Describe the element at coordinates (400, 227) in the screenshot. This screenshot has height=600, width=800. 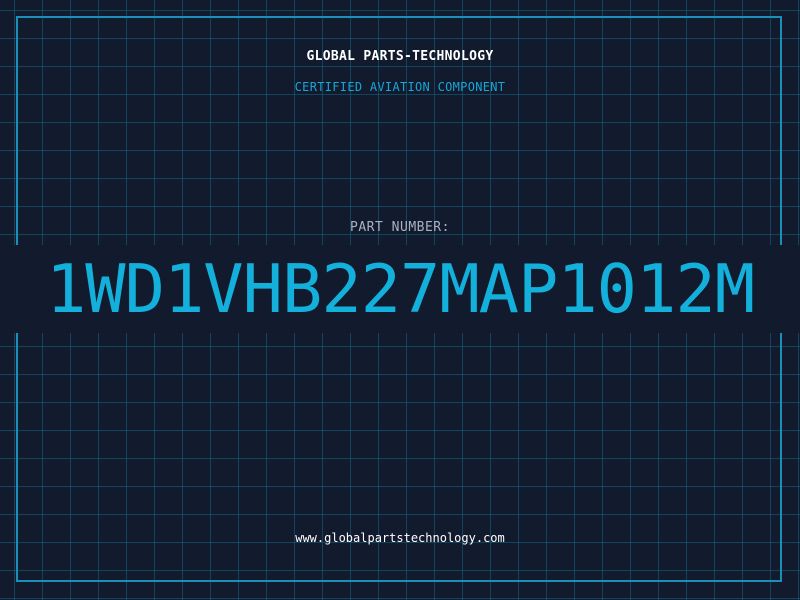
I see `part-number-label: PART NUMBER:` at that location.